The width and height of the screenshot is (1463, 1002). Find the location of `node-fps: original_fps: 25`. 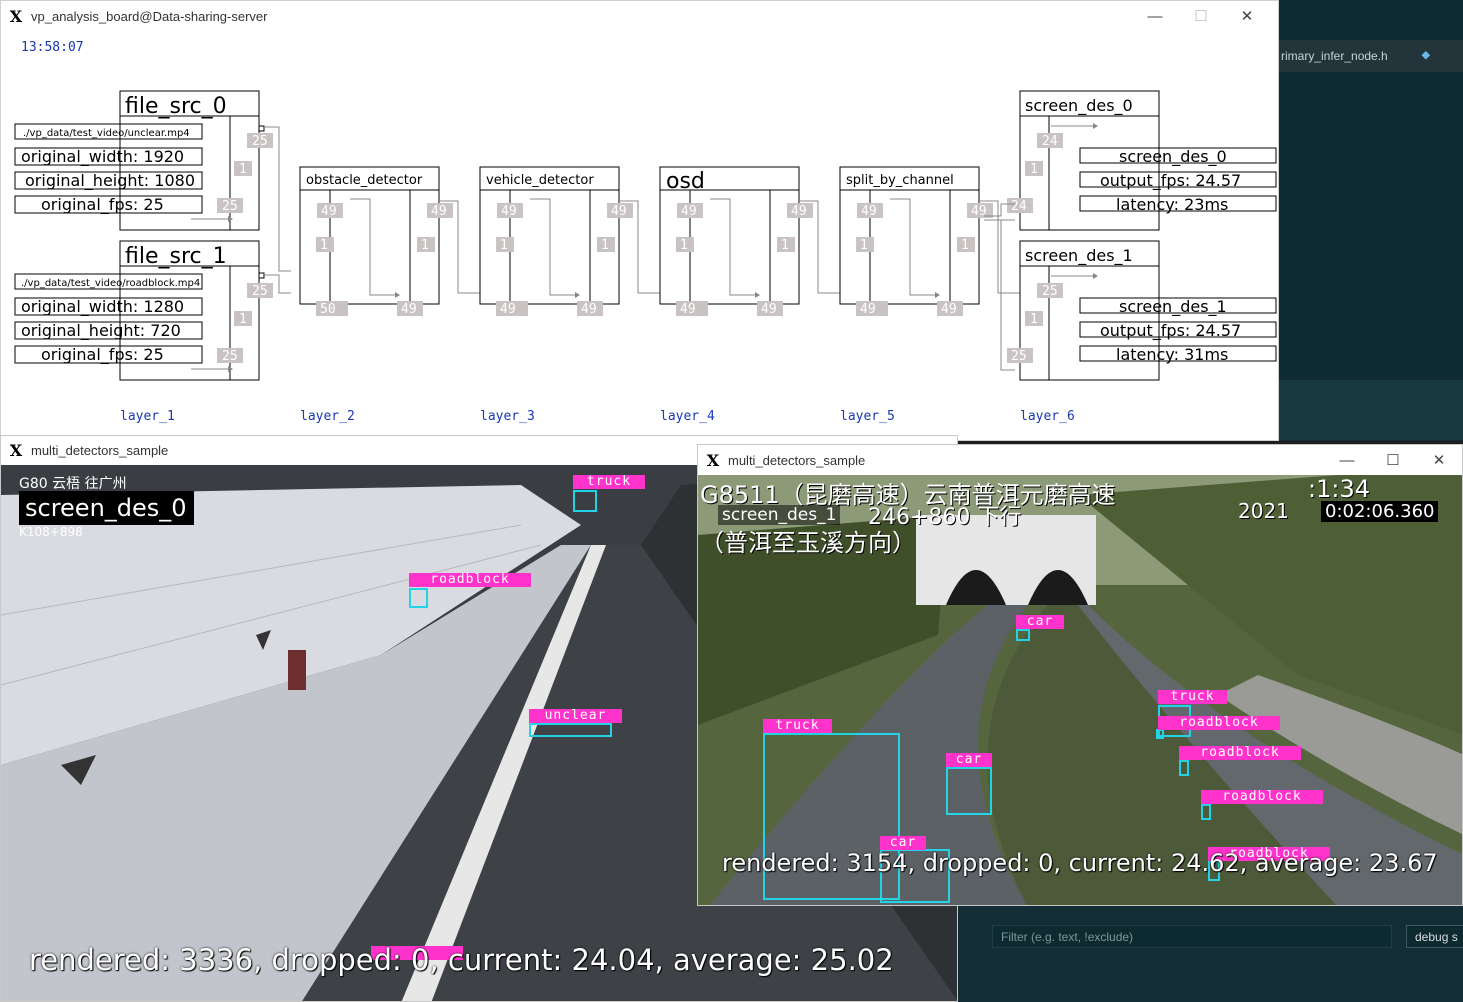

node-fps: original_fps: 25 is located at coordinates (102, 205).